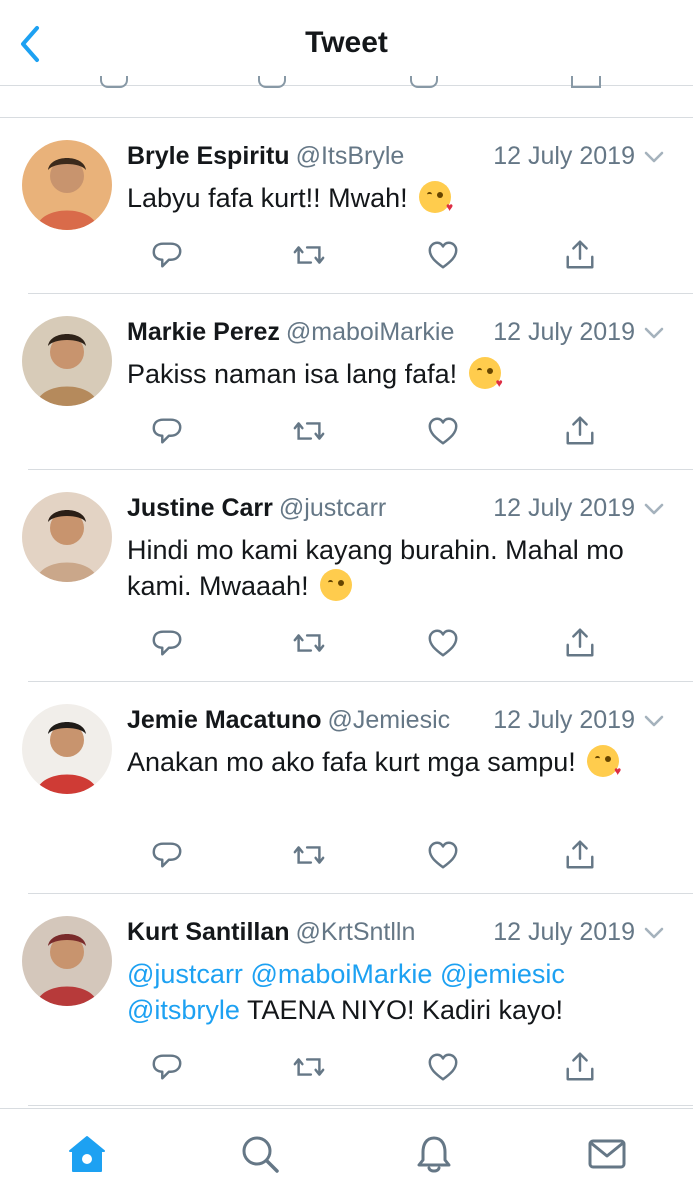  I want to click on tweet-header: Bryle Espiritu @ItsBryle 12 July 2019, so click(396, 158).